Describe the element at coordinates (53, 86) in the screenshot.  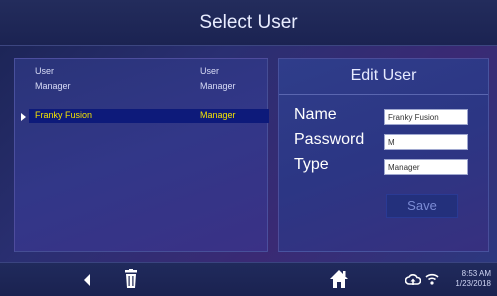
I see `list-item-name: Manager` at that location.